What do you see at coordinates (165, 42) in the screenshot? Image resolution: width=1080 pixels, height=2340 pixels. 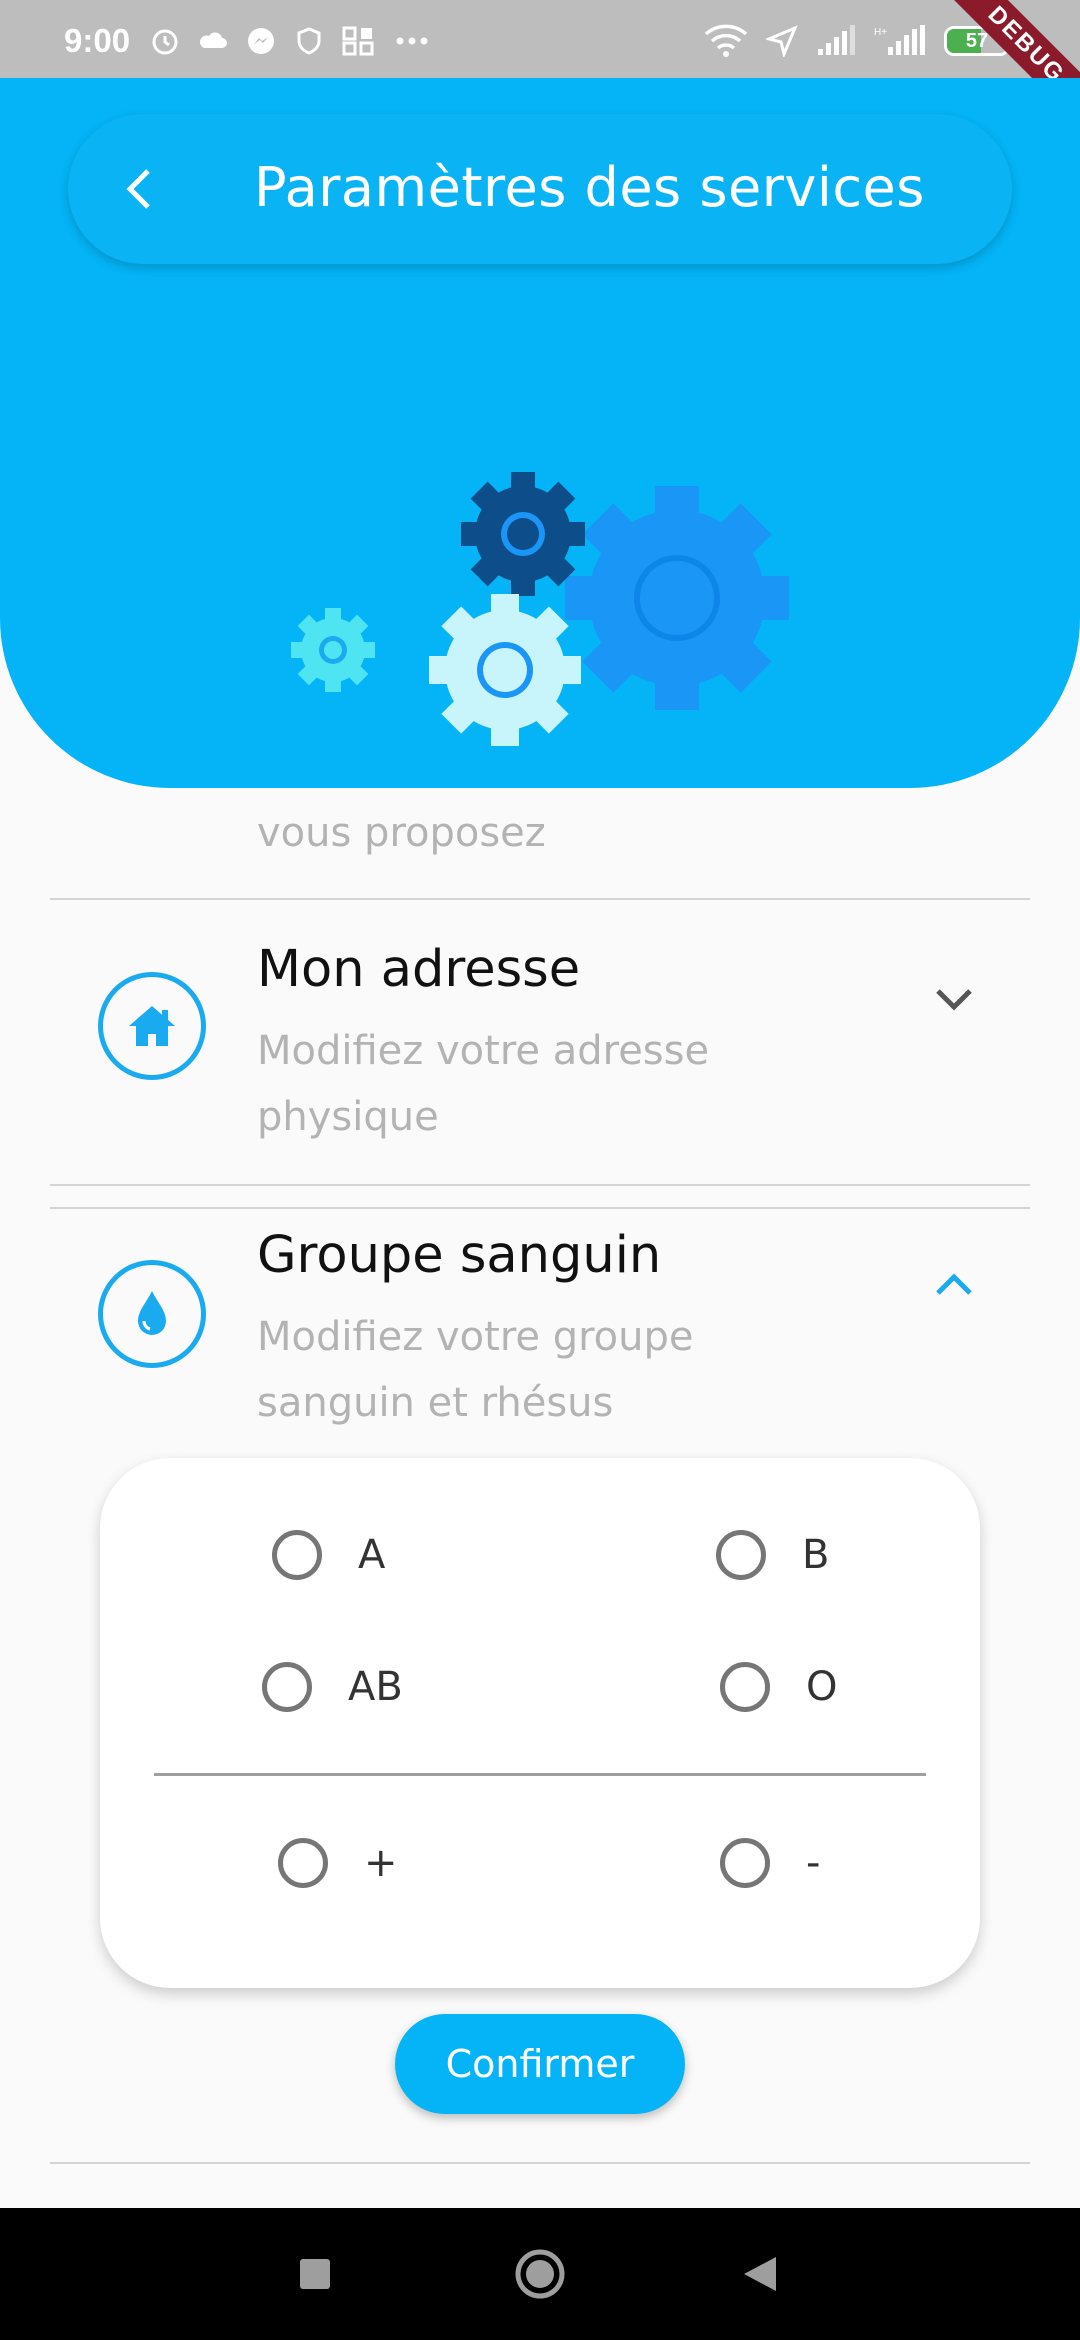 I see `alarm-icon` at bounding box center [165, 42].